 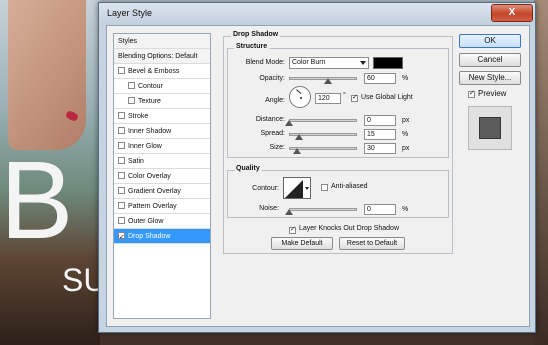 What do you see at coordinates (297, 151) in the screenshot?
I see `size-slider-thumb` at bounding box center [297, 151].